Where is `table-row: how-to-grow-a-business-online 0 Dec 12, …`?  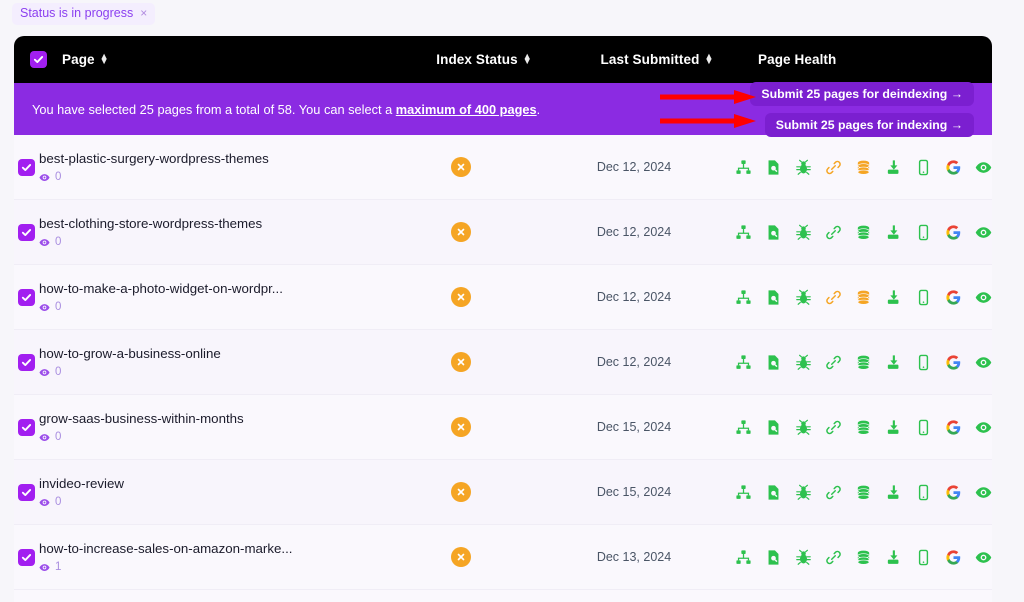
table-row: how-to-grow-a-business-online 0 Dec 12, … is located at coordinates (503, 362).